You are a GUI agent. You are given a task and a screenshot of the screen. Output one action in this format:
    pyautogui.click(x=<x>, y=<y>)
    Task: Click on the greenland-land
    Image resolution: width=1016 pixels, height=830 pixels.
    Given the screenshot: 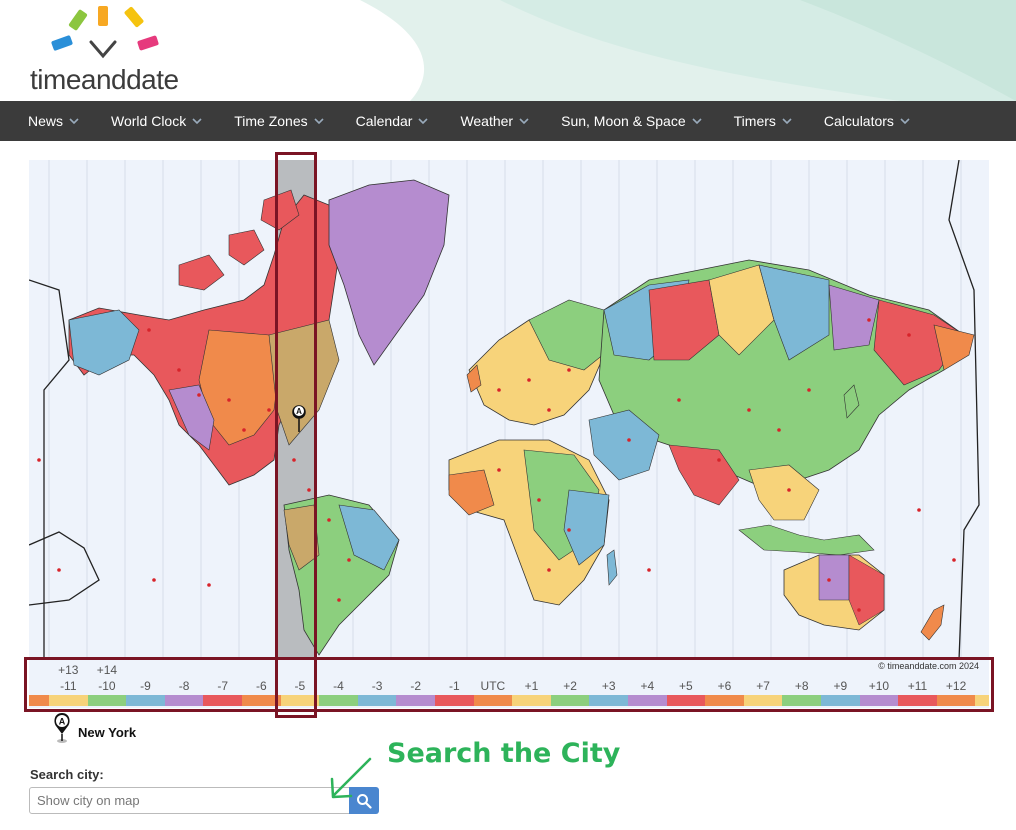 What is the action you would take?
    pyautogui.click(x=389, y=272)
    